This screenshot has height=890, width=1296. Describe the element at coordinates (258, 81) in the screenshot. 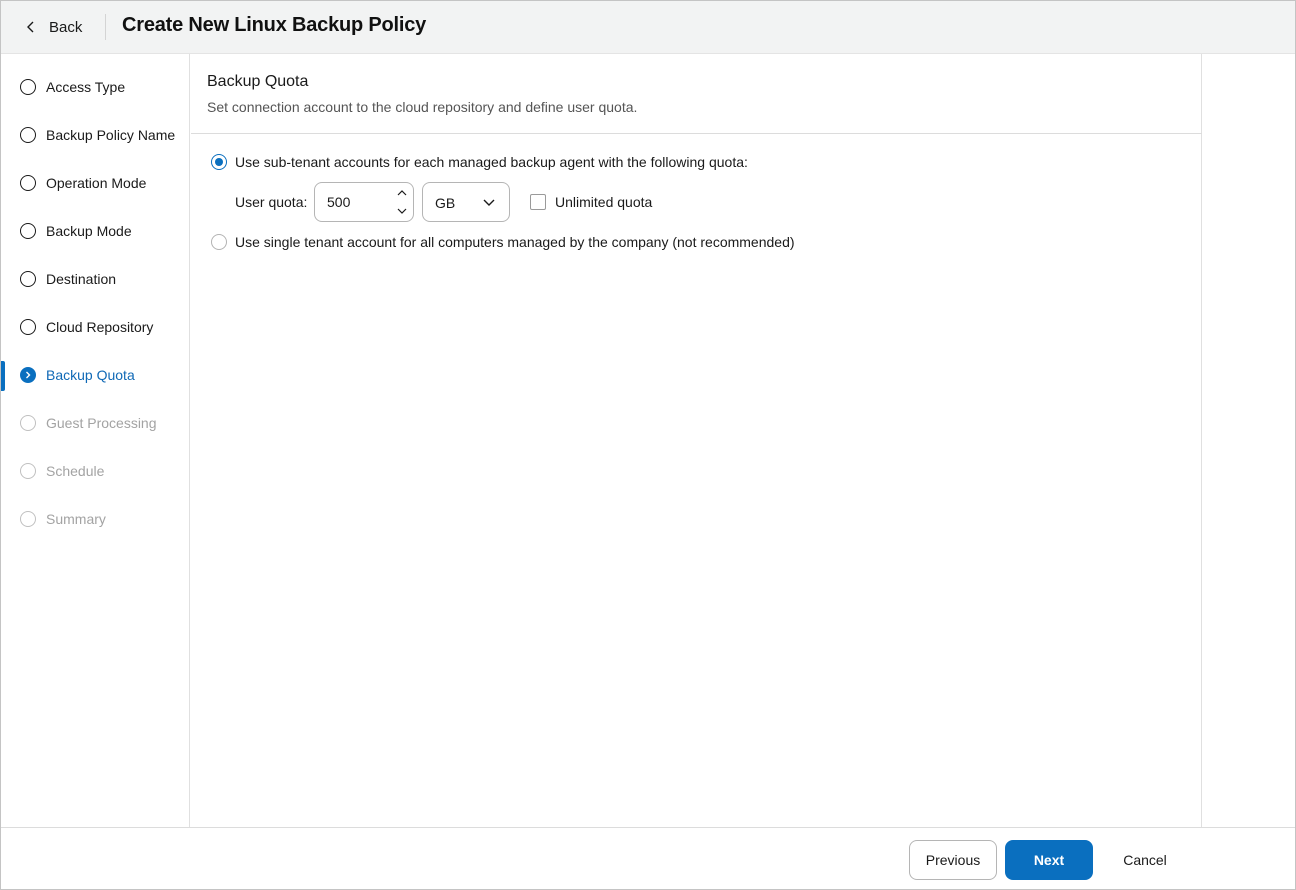

I see `section-title: Backup Quota` at that location.